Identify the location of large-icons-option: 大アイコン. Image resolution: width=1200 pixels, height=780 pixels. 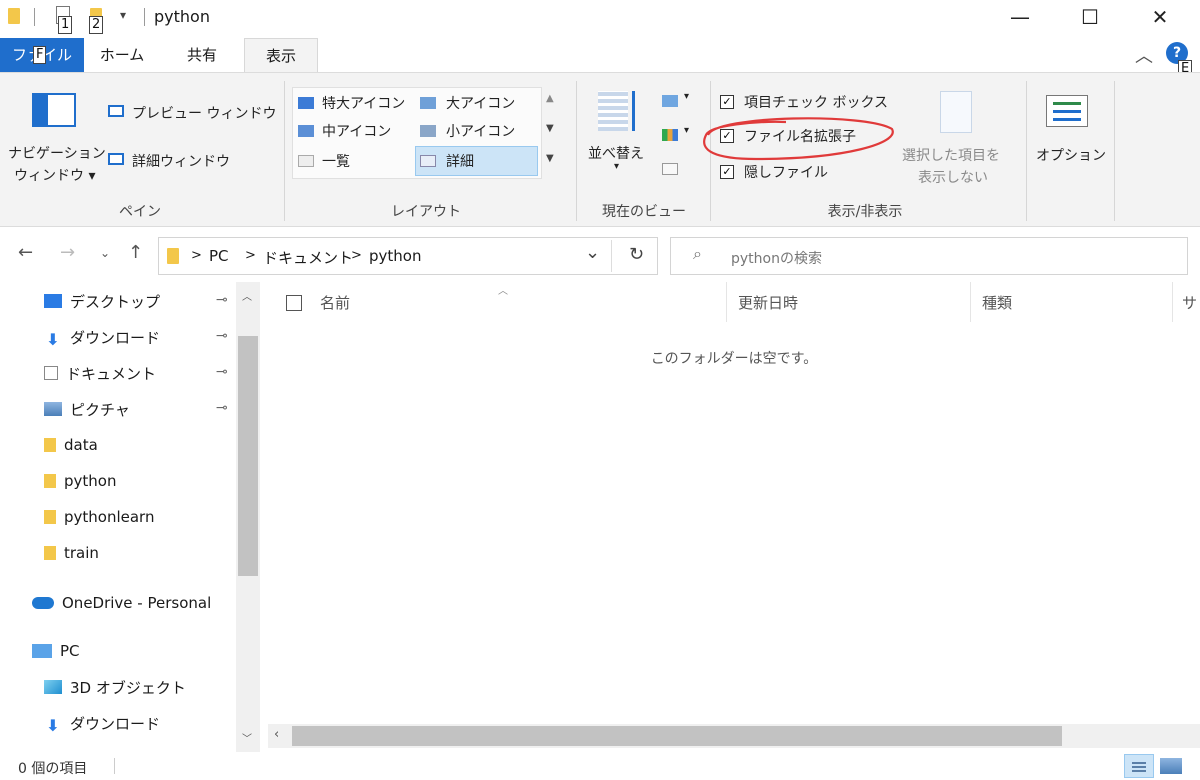
(480, 103).